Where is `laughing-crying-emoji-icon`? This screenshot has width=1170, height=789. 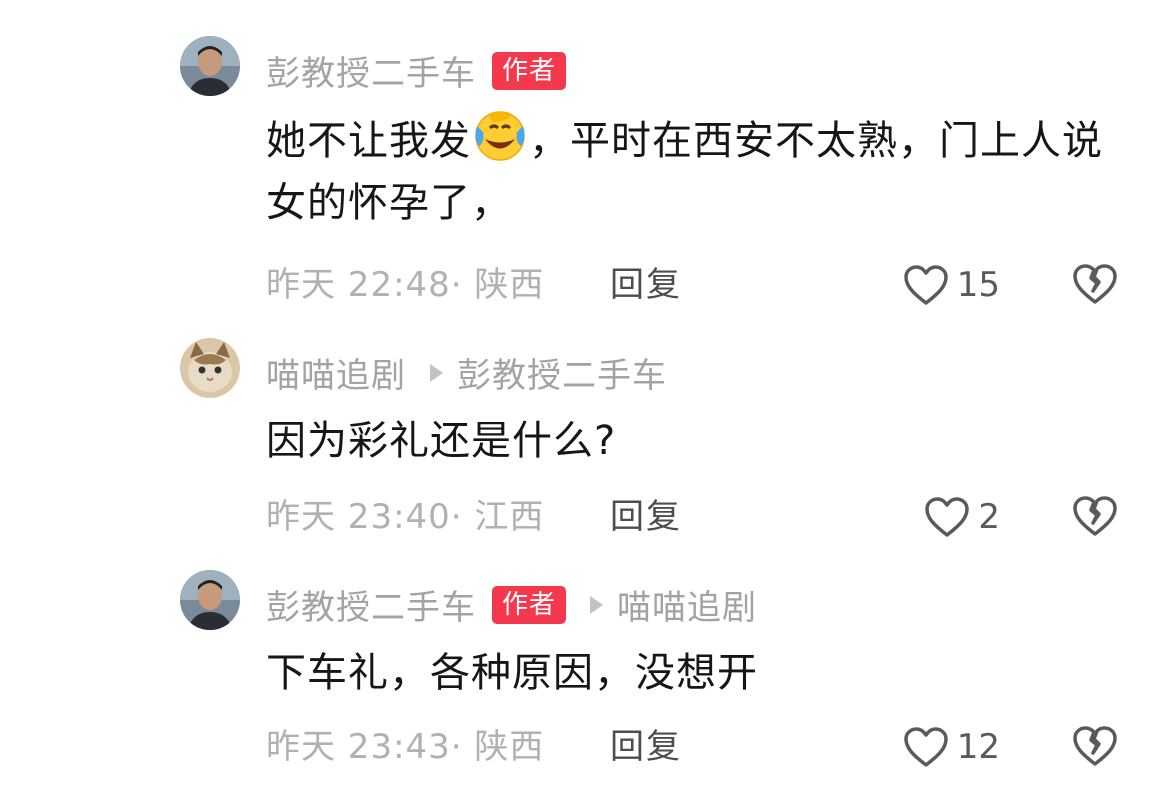 laughing-crying-emoji-icon is located at coordinates (500, 135).